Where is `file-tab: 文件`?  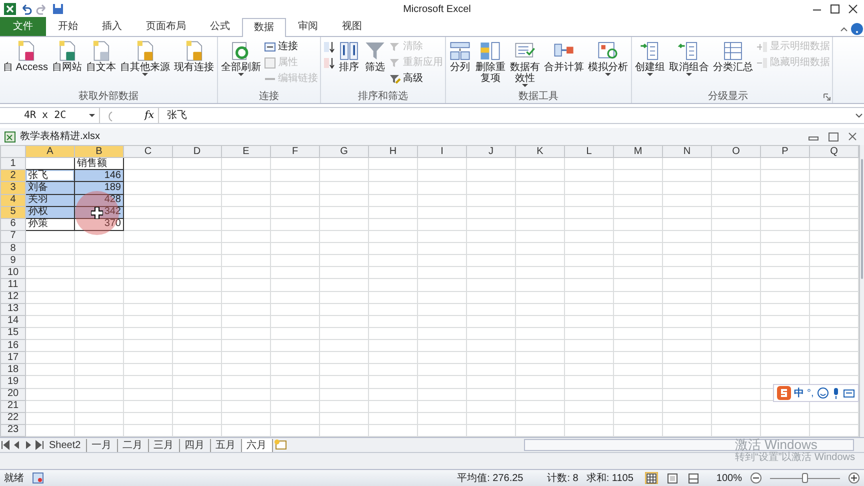 file-tab: 文件 is located at coordinates (23, 26).